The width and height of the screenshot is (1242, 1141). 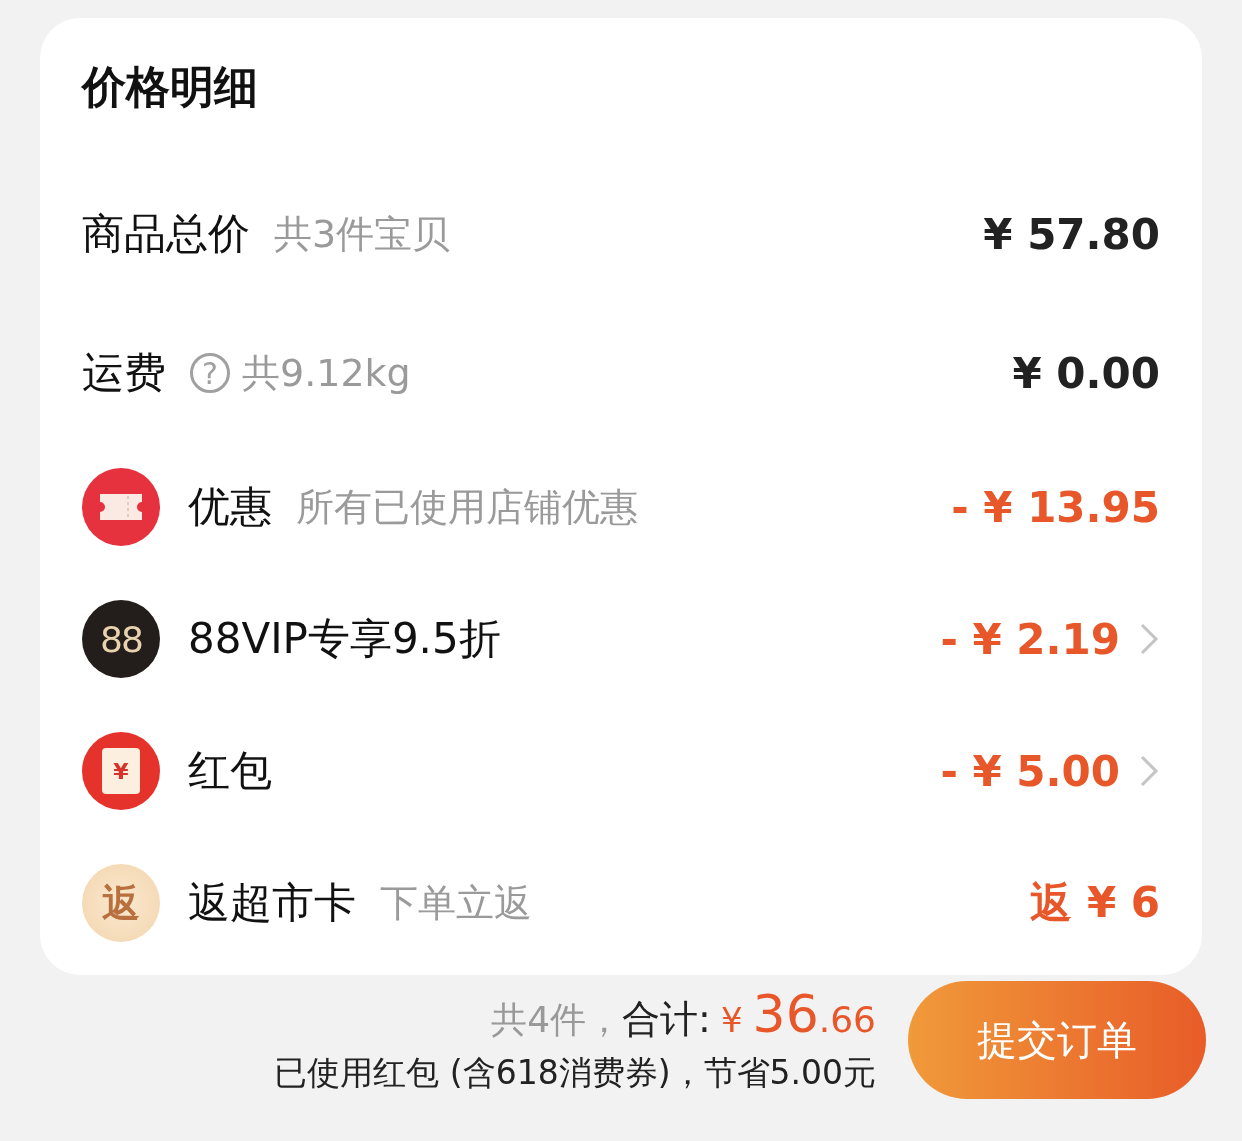 I want to click on total-label: 合计:, so click(x=666, y=1019).